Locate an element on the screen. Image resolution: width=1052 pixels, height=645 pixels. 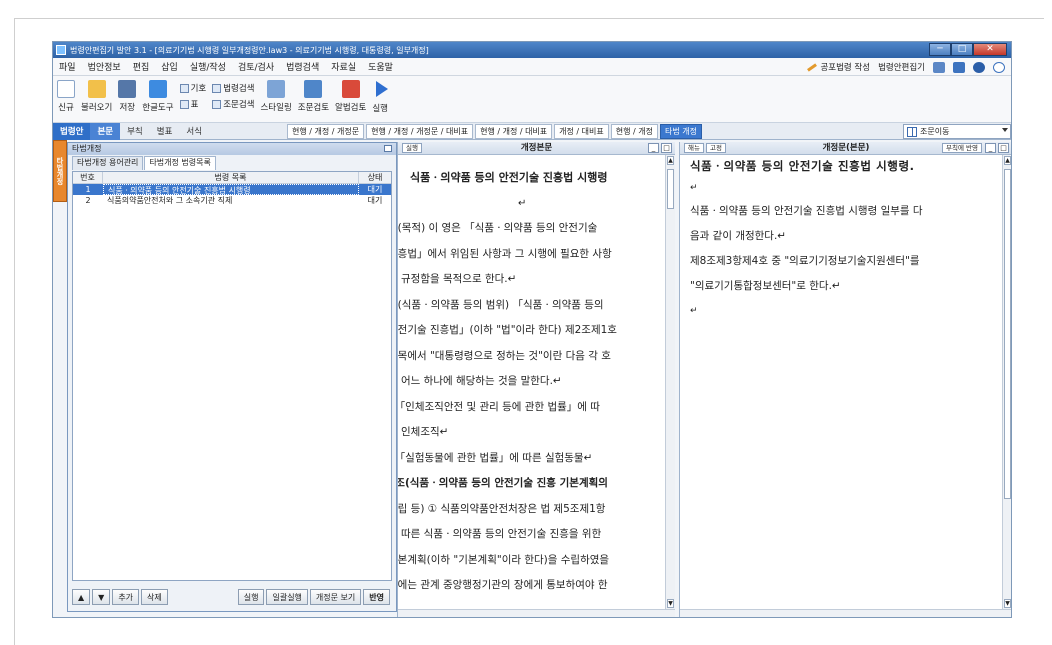
panel-title: 타법개정 is located at coordinates (87, 148).